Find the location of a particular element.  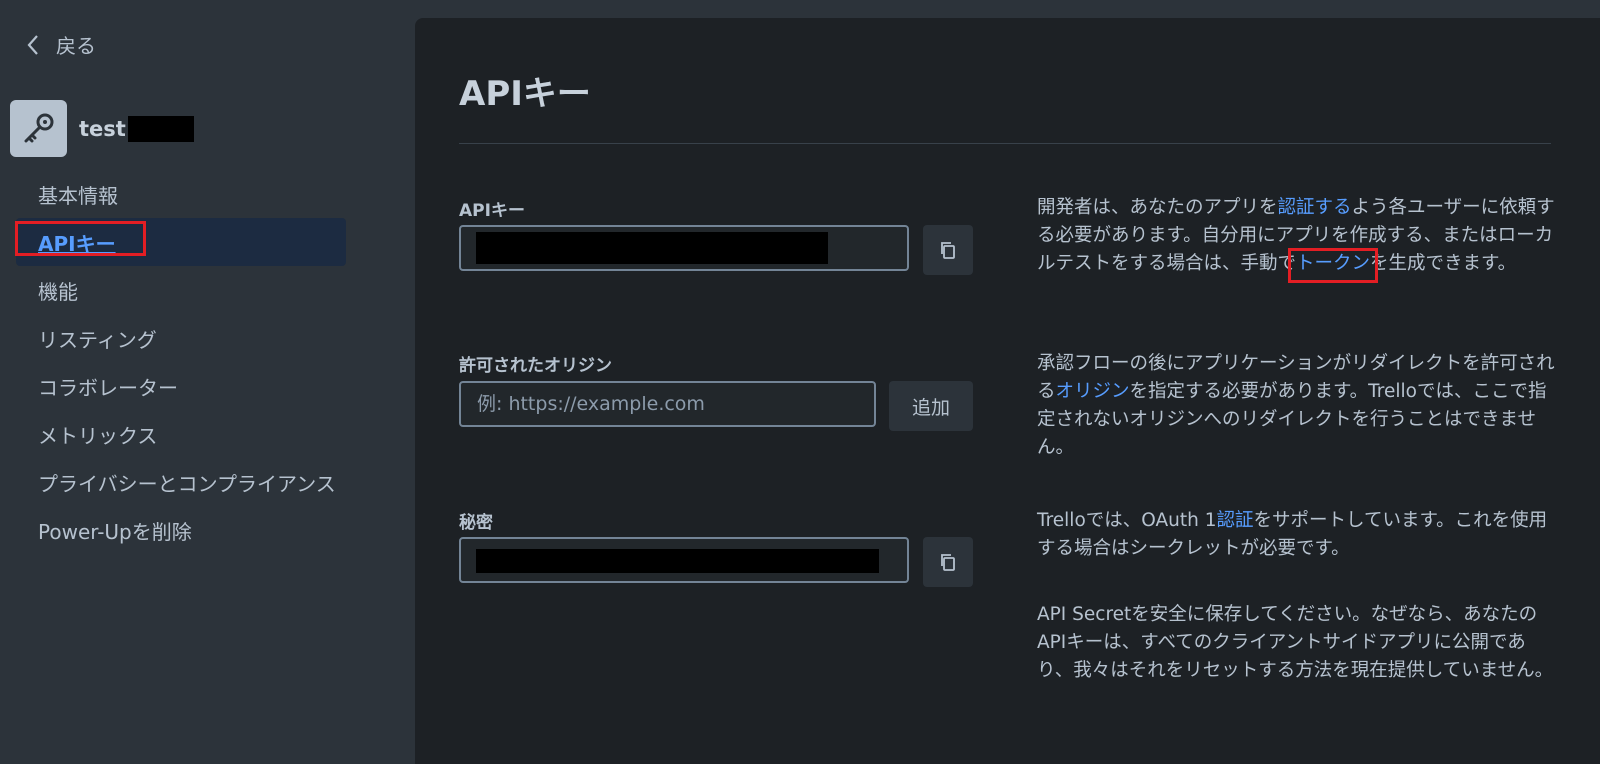

nav-item-collaborators: コラボレーター is located at coordinates (181, 386).